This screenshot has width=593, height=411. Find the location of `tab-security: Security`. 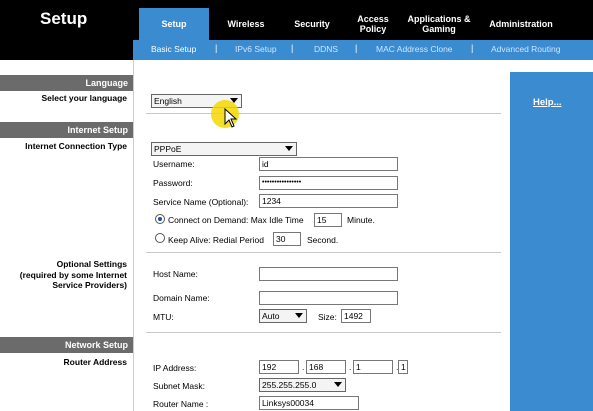

tab-security: Security is located at coordinates (312, 24).